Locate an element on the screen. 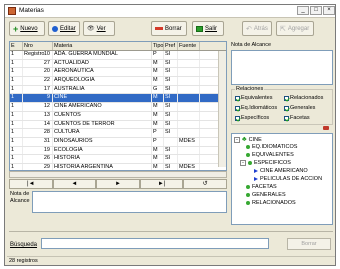  record-navigator: |◄ ◄ ► ►| ↺ is located at coordinates (118, 184).